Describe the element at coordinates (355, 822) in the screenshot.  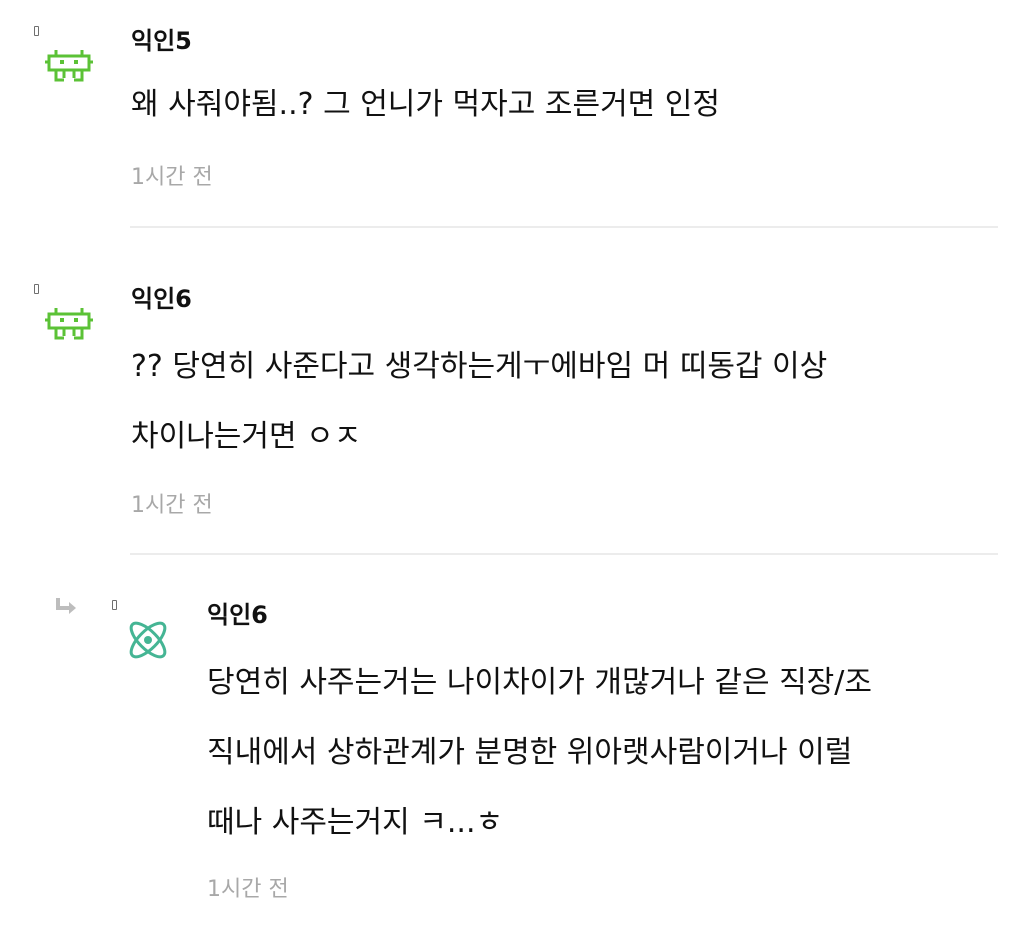
I see `comment-body-line: 때나 사주는거지 ㅋ...ㅎ` at that location.